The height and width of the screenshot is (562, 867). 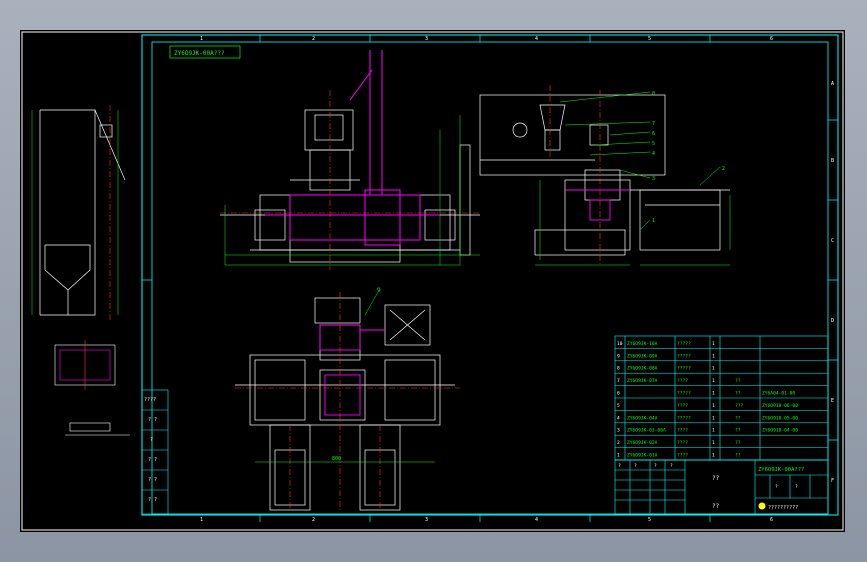 I want to click on bom-cell-no: 1, so click(x=618, y=456).